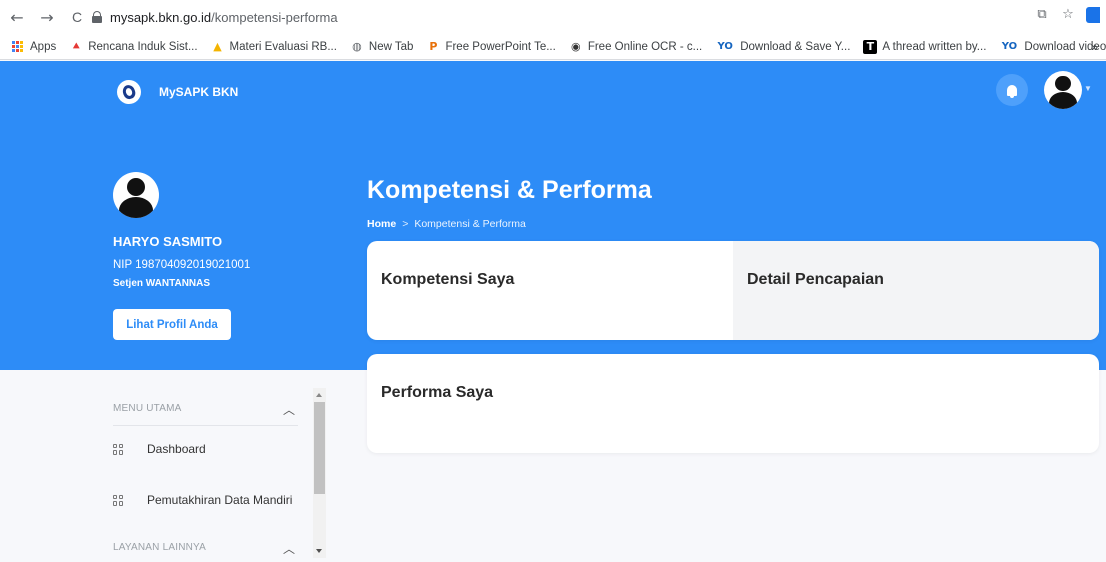 The height and width of the screenshot is (562, 1106). I want to click on sidebar-item-dashboard: Dashboard, so click(159, 449).